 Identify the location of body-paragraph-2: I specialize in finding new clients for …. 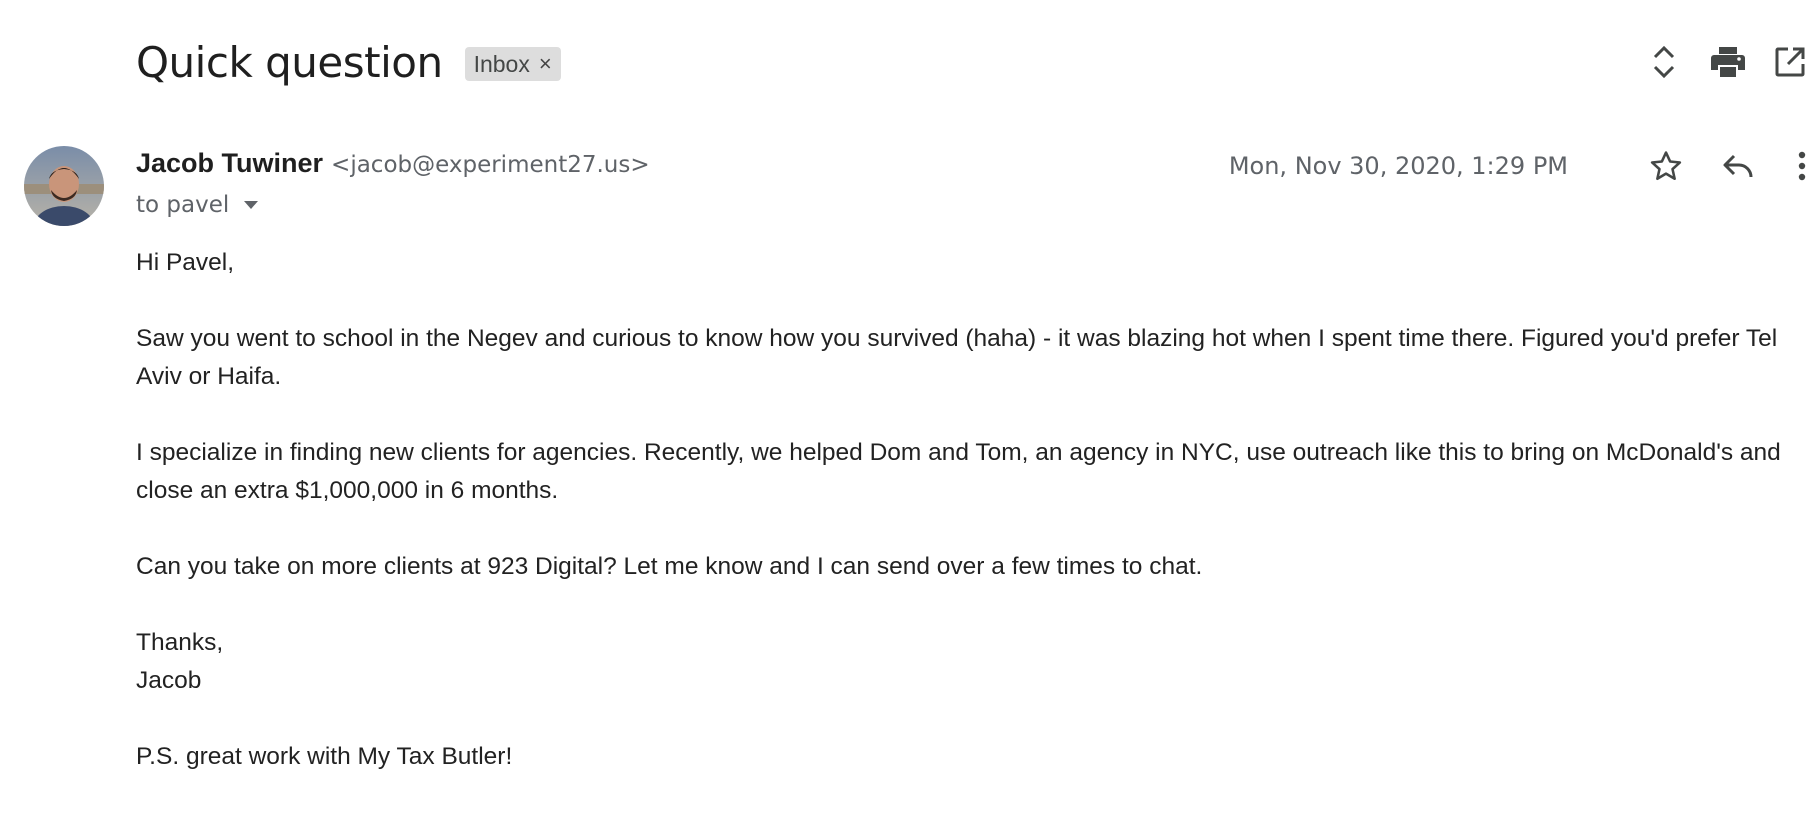
(958, 471).